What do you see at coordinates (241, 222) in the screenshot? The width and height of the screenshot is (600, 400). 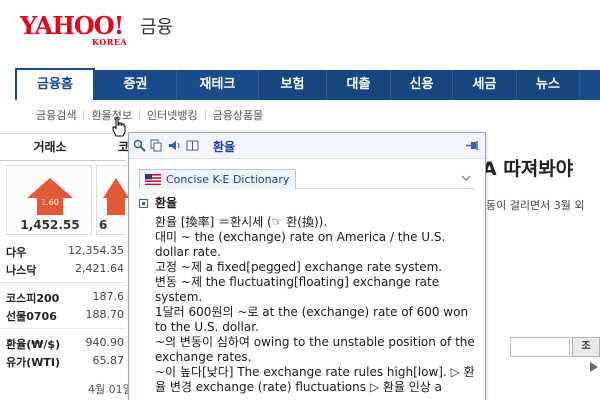 I see `entry-line: 환율 [換率] ＝환시세 (☞ 환(換)).` at bounding box center [241, 222].